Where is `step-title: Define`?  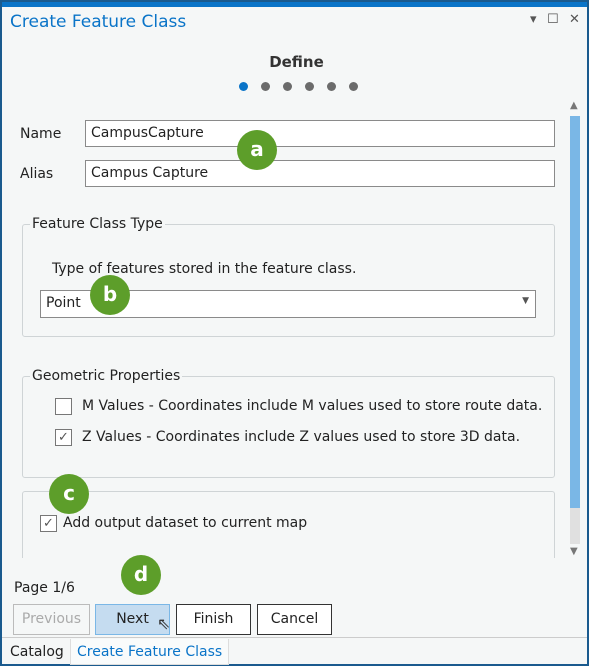
step-title: Define is located at coordinates (296, 62).